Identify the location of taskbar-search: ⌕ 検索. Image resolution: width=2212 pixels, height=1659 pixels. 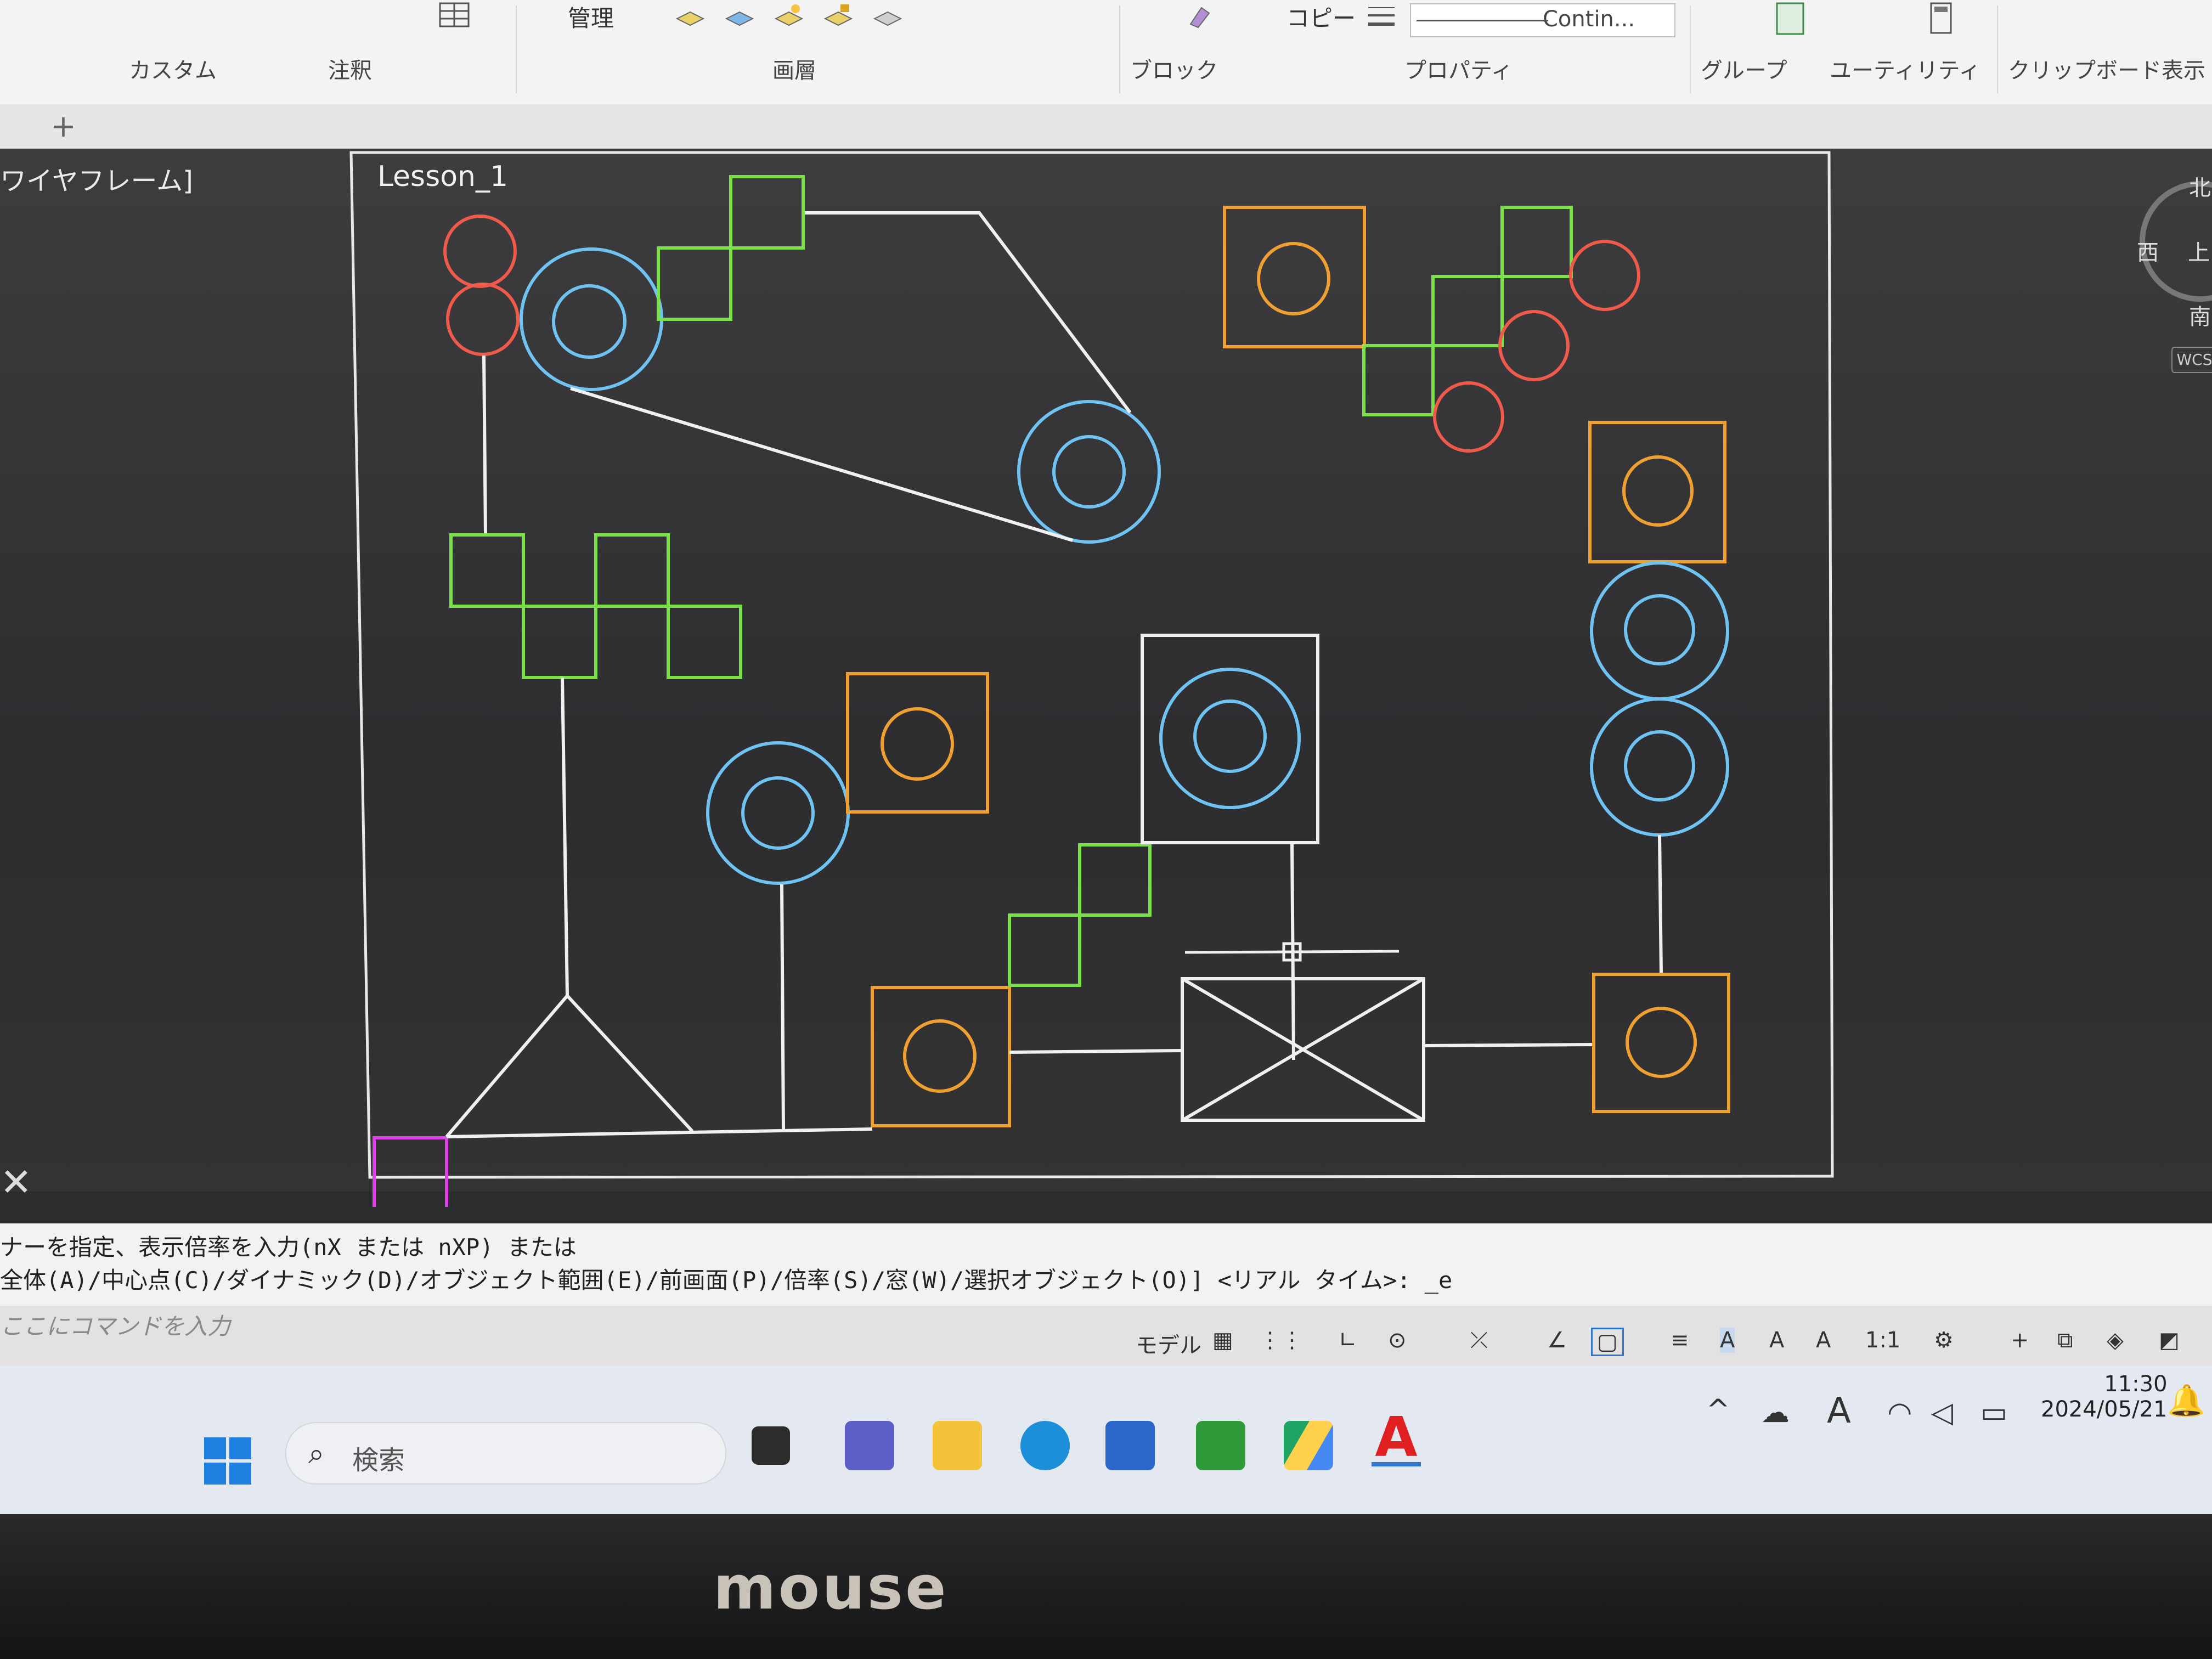
(505, 1453).